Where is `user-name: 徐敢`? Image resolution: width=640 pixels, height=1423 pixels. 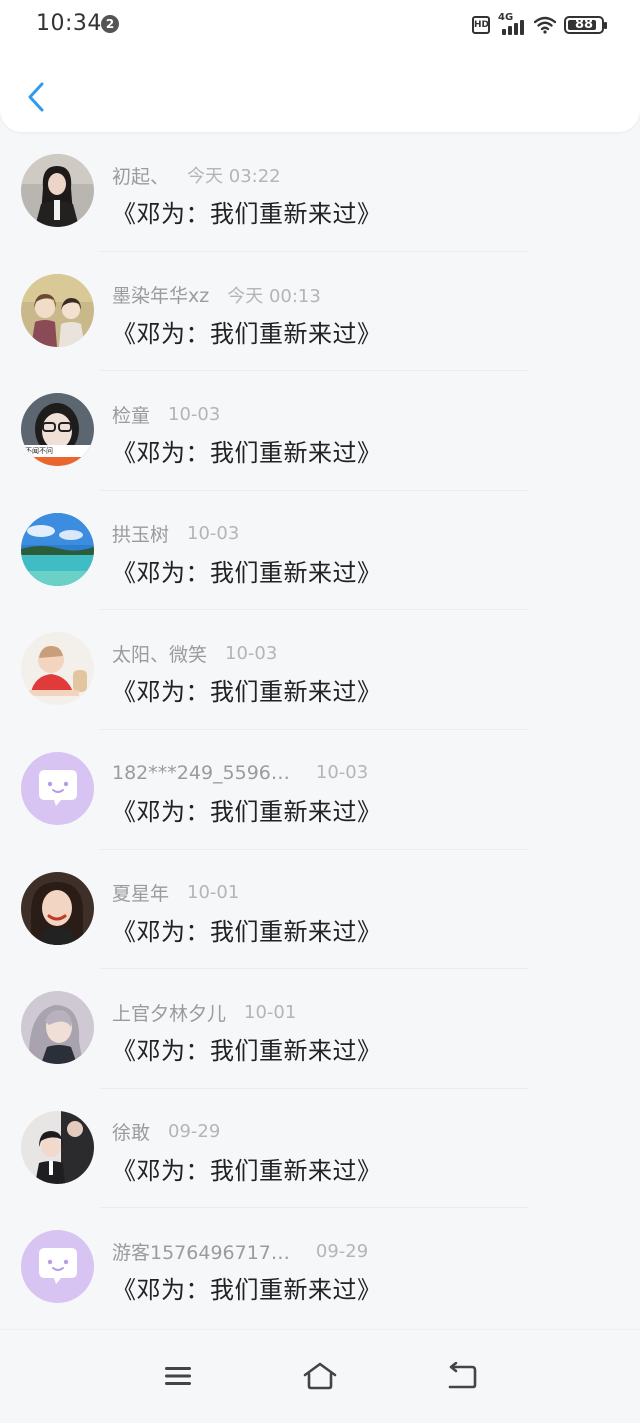 user-name: 徐敢 is located at coordinates (131, 1131).